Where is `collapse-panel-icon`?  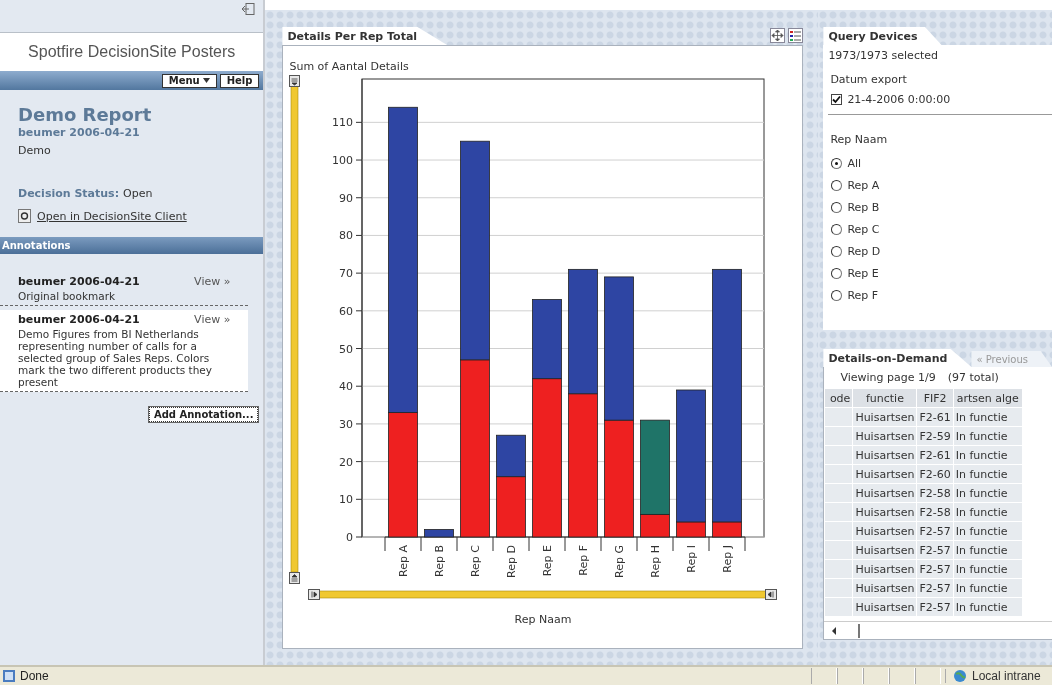 collapse-panel-icon is located at coordinates (248, 9).